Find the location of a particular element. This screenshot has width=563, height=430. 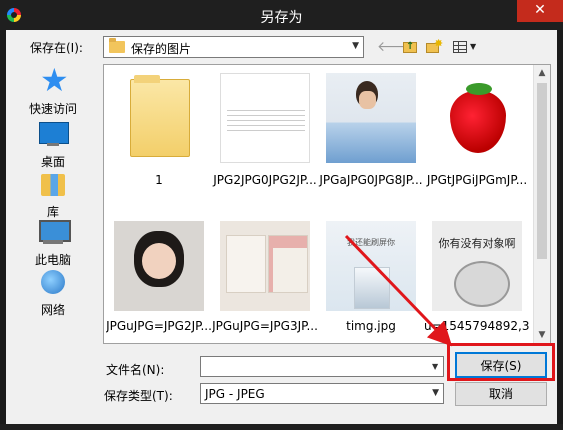

arrow-up-icon: ↑ is located at coordinates (410, 46).